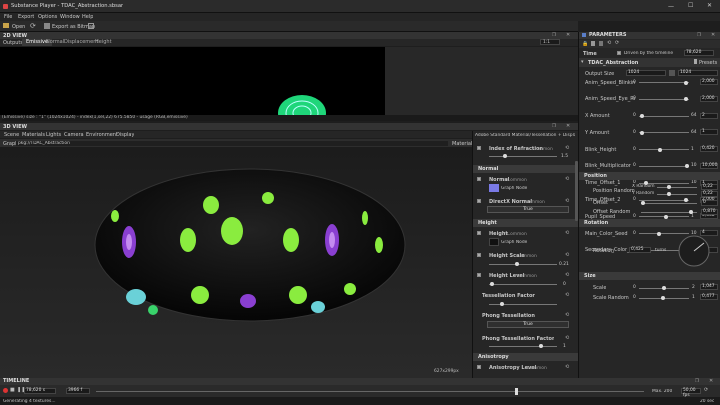 Image resolution: width=720 pixels, height=405 pixels. What do you see at coordinates (5, 390) in the screenshot?
I see `record-icon` at bounding box center [5, 390].